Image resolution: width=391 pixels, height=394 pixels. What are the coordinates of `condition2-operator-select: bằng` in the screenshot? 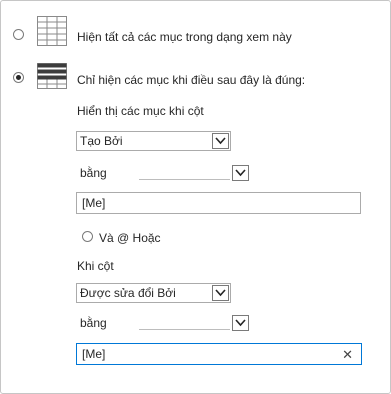 It's located at (163, 323).